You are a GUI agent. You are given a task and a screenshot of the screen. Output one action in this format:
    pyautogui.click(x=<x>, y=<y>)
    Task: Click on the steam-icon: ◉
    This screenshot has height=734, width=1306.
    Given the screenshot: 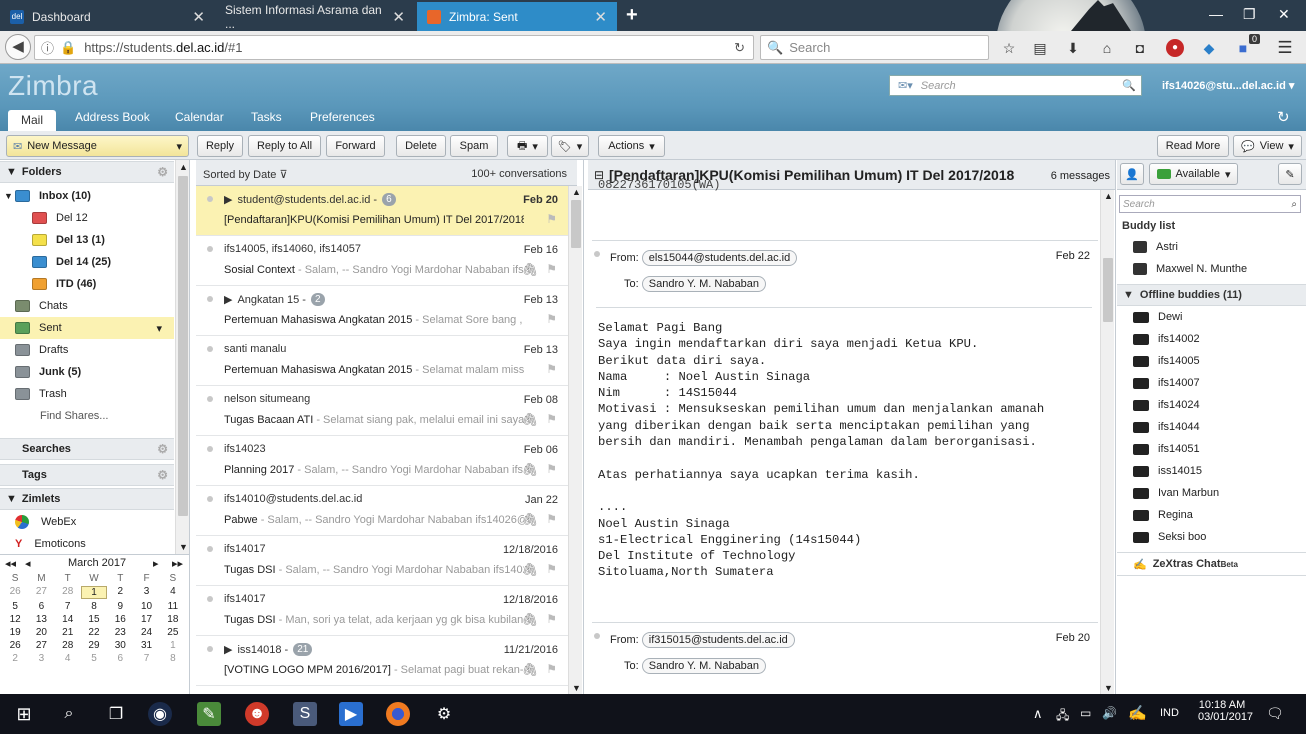 What is the action you would take?
    pyautogui.click(x=160, y=714)
    